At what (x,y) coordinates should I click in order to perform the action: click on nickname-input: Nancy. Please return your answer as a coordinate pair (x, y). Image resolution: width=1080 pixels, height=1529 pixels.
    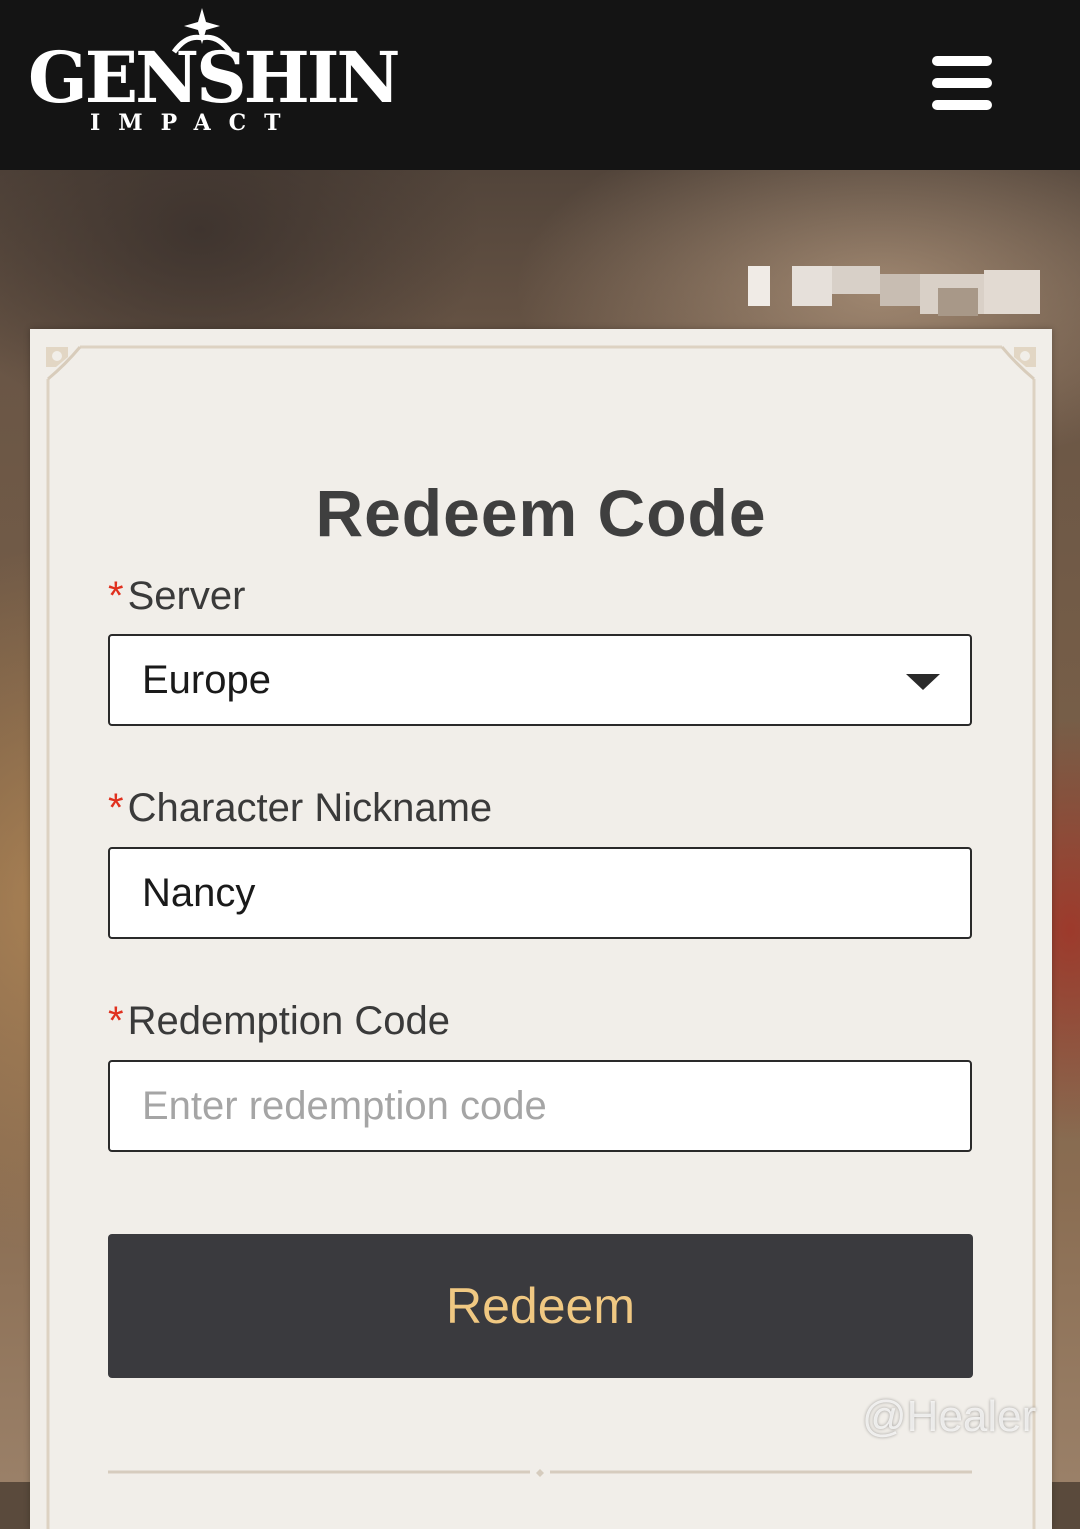
    Looking at the image, I should click on (540, 893).